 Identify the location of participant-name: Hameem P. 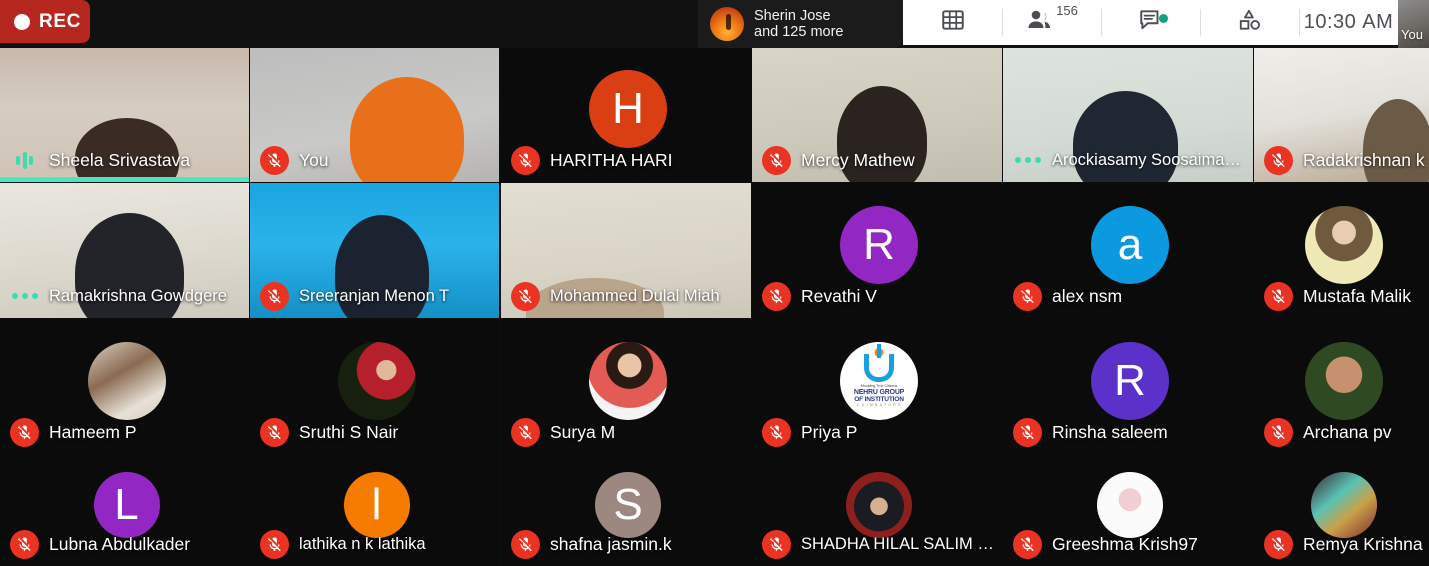
(93, 431).